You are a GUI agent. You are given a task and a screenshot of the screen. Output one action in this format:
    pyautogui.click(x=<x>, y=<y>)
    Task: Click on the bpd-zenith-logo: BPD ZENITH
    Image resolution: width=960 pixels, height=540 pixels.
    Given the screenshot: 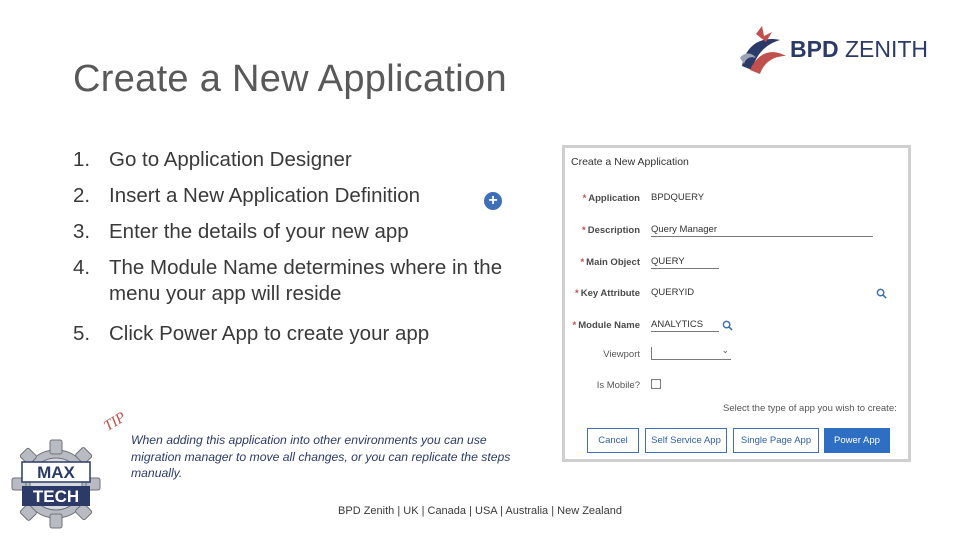 What is the action you would take?
    pyautogui.click(x=836, y=50)
    